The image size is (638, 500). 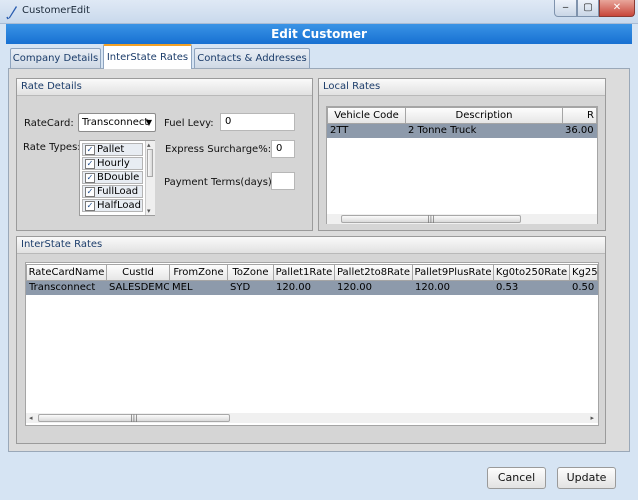 What do you see at coordinates (252, 58) in the screenshot?
I see `tab-contacts-addresses: Contacts & Addresses` at bounding box center [252, 58].